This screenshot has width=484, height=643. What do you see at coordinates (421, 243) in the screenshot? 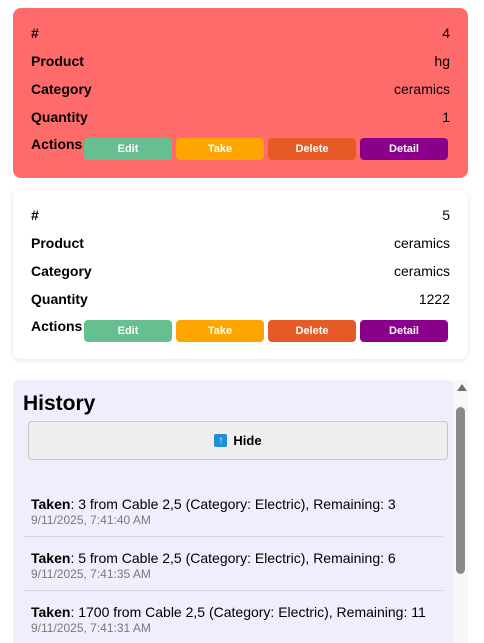
I see `product-value: ceramics` at bounding box center [421, 243].